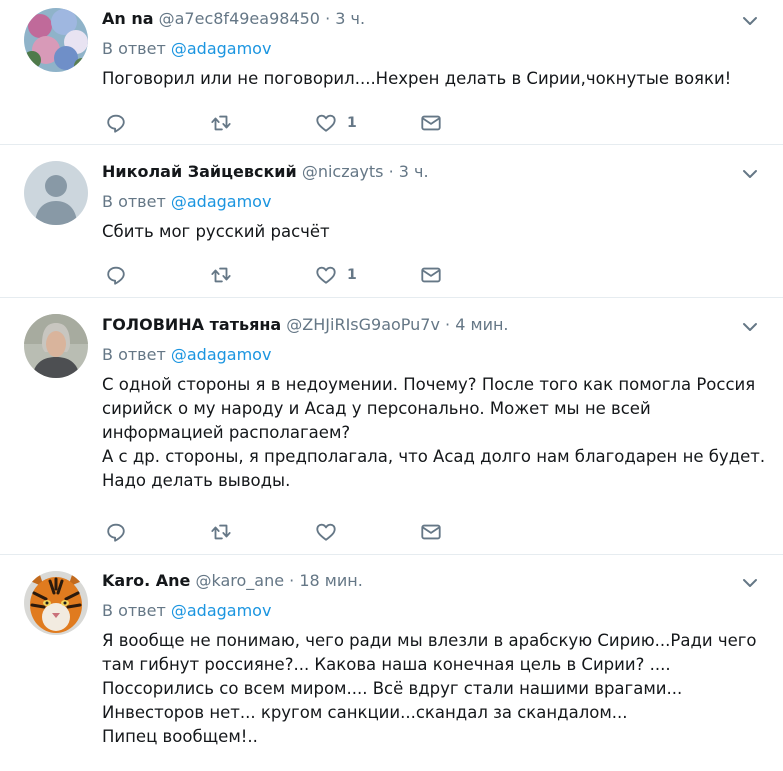  I want to click on user-name: Karo. Ane, so click(146, 580).